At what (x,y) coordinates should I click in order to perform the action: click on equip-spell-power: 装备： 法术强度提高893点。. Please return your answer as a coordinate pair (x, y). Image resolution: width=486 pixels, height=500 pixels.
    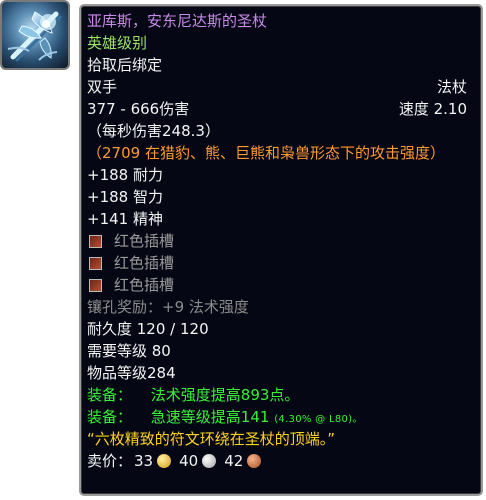
    Looking at the image, I should click on (281, 395).